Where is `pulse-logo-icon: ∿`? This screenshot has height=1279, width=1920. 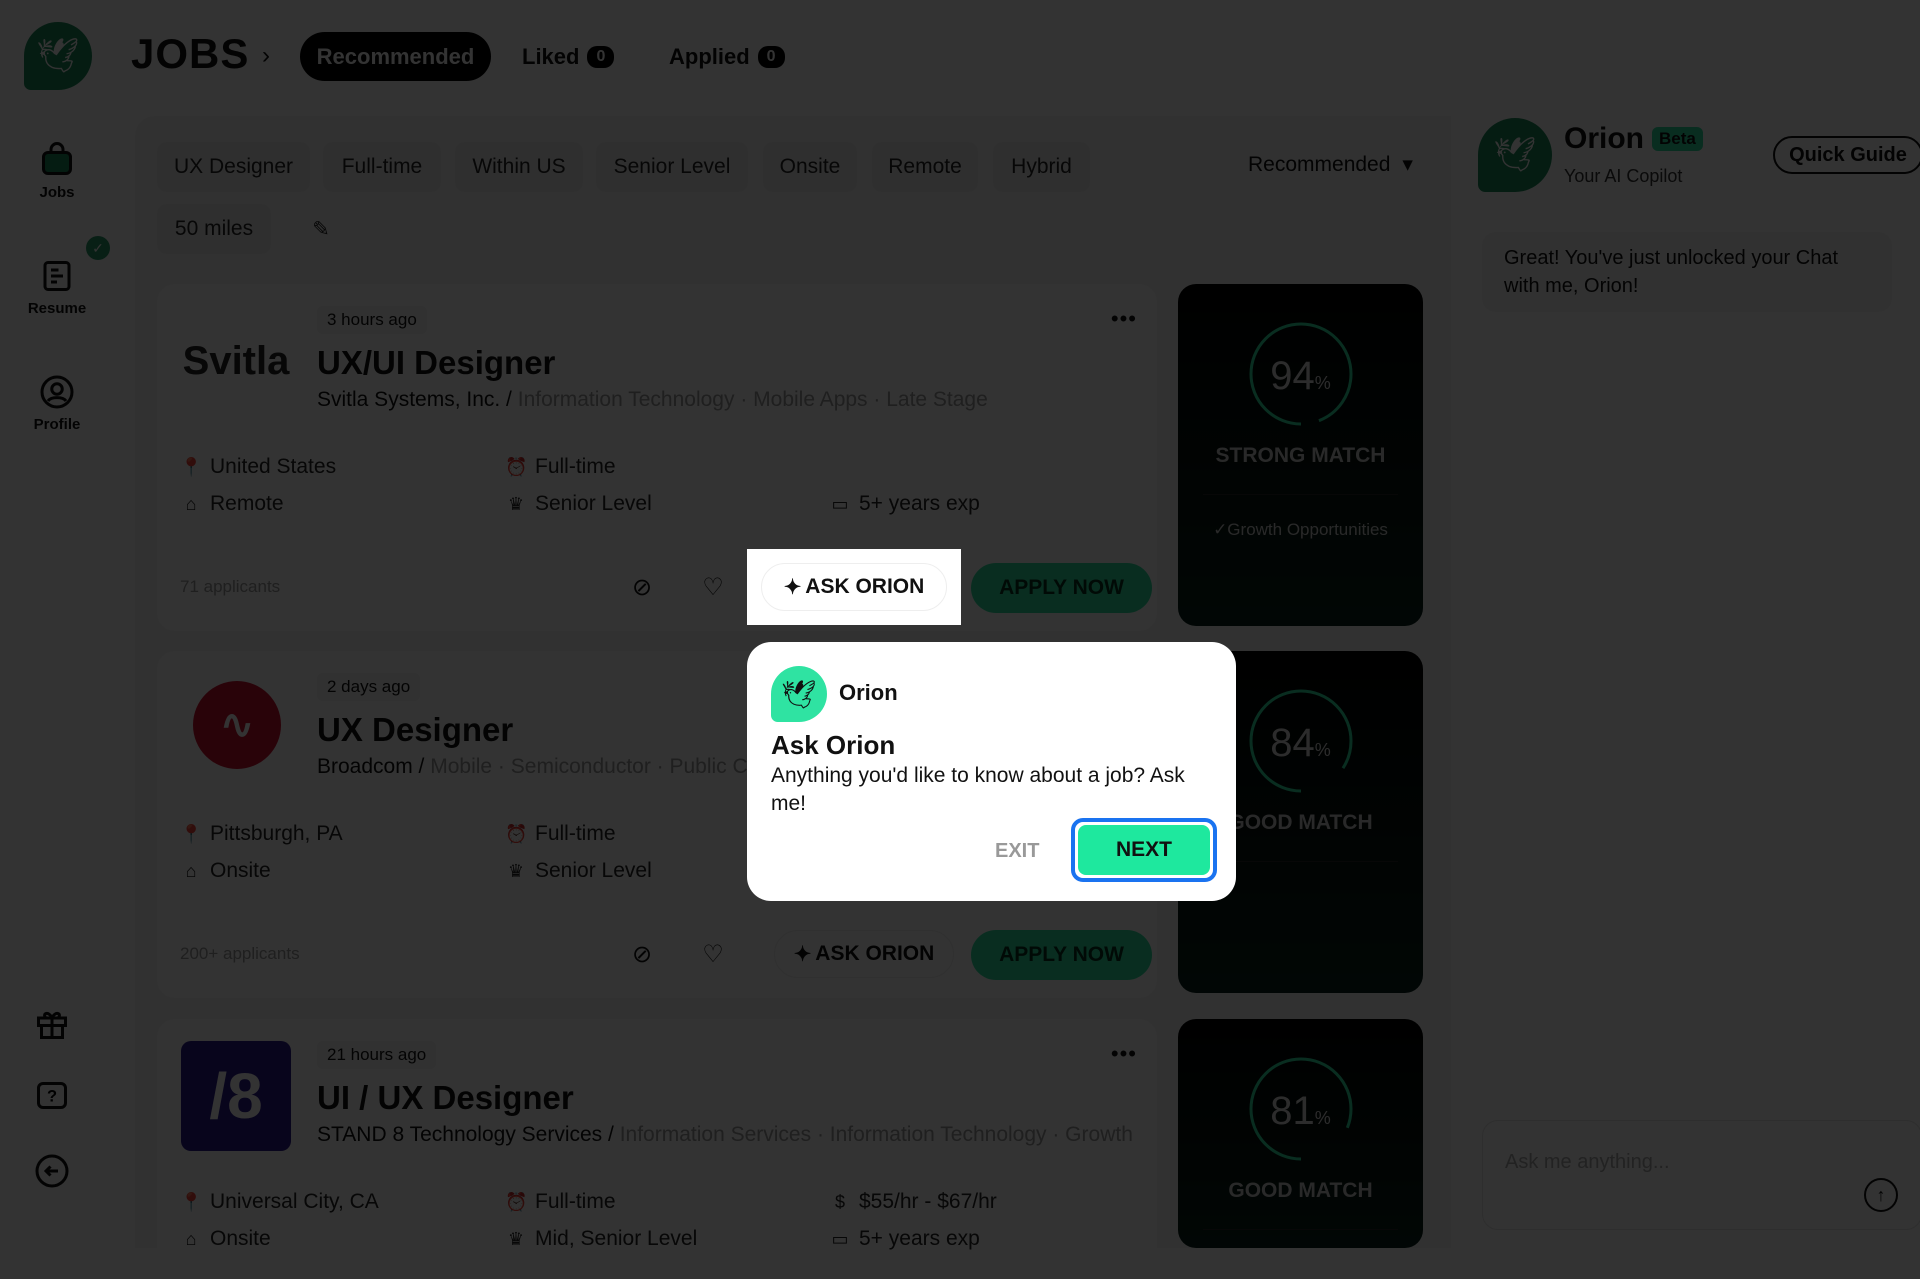 pulse-logo-icon: ∿ is located at coordinates (237, 725).